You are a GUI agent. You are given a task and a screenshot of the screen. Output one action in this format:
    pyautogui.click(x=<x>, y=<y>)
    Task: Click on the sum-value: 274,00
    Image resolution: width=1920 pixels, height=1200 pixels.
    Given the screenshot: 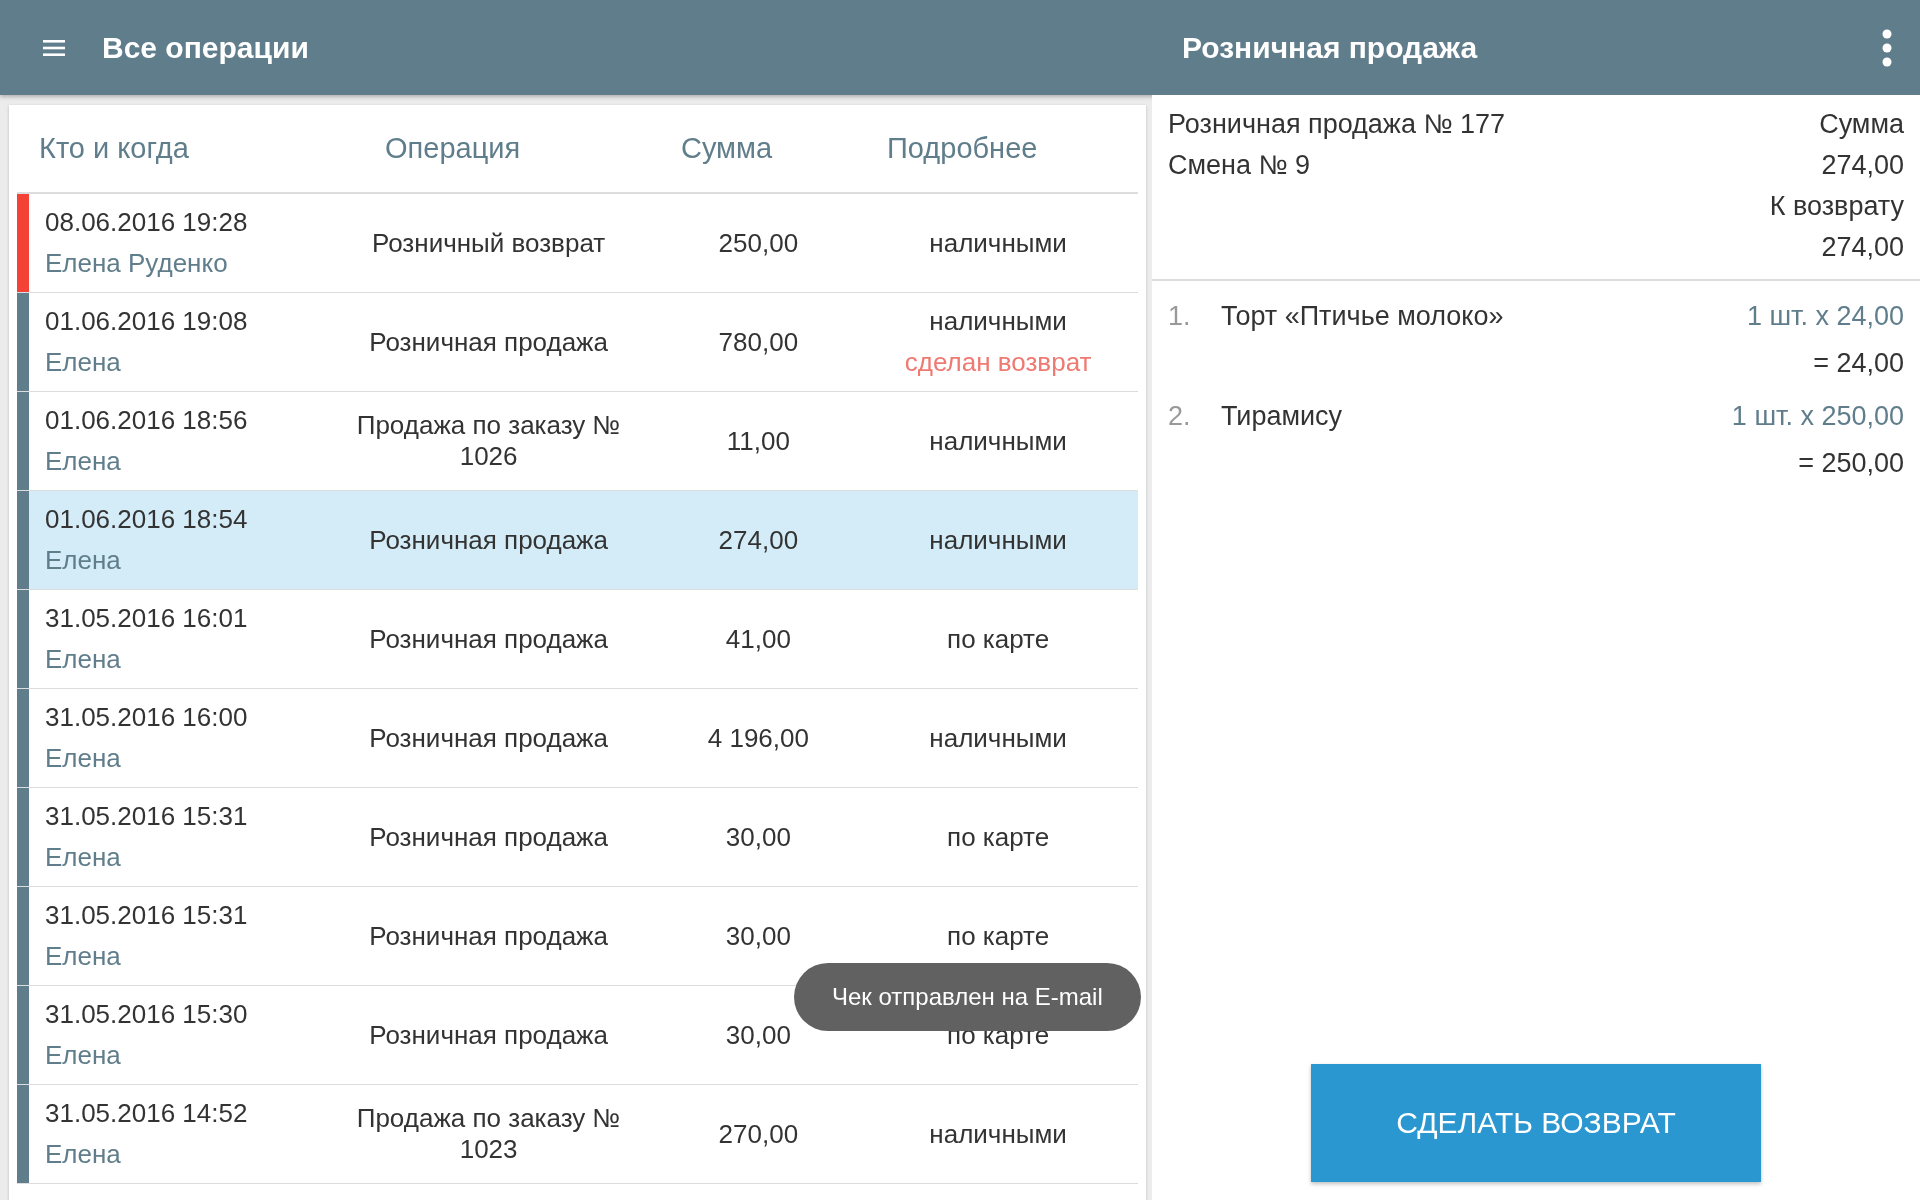 What is the action you would take?
    pyautogui.click(x=1862, y=165)
    